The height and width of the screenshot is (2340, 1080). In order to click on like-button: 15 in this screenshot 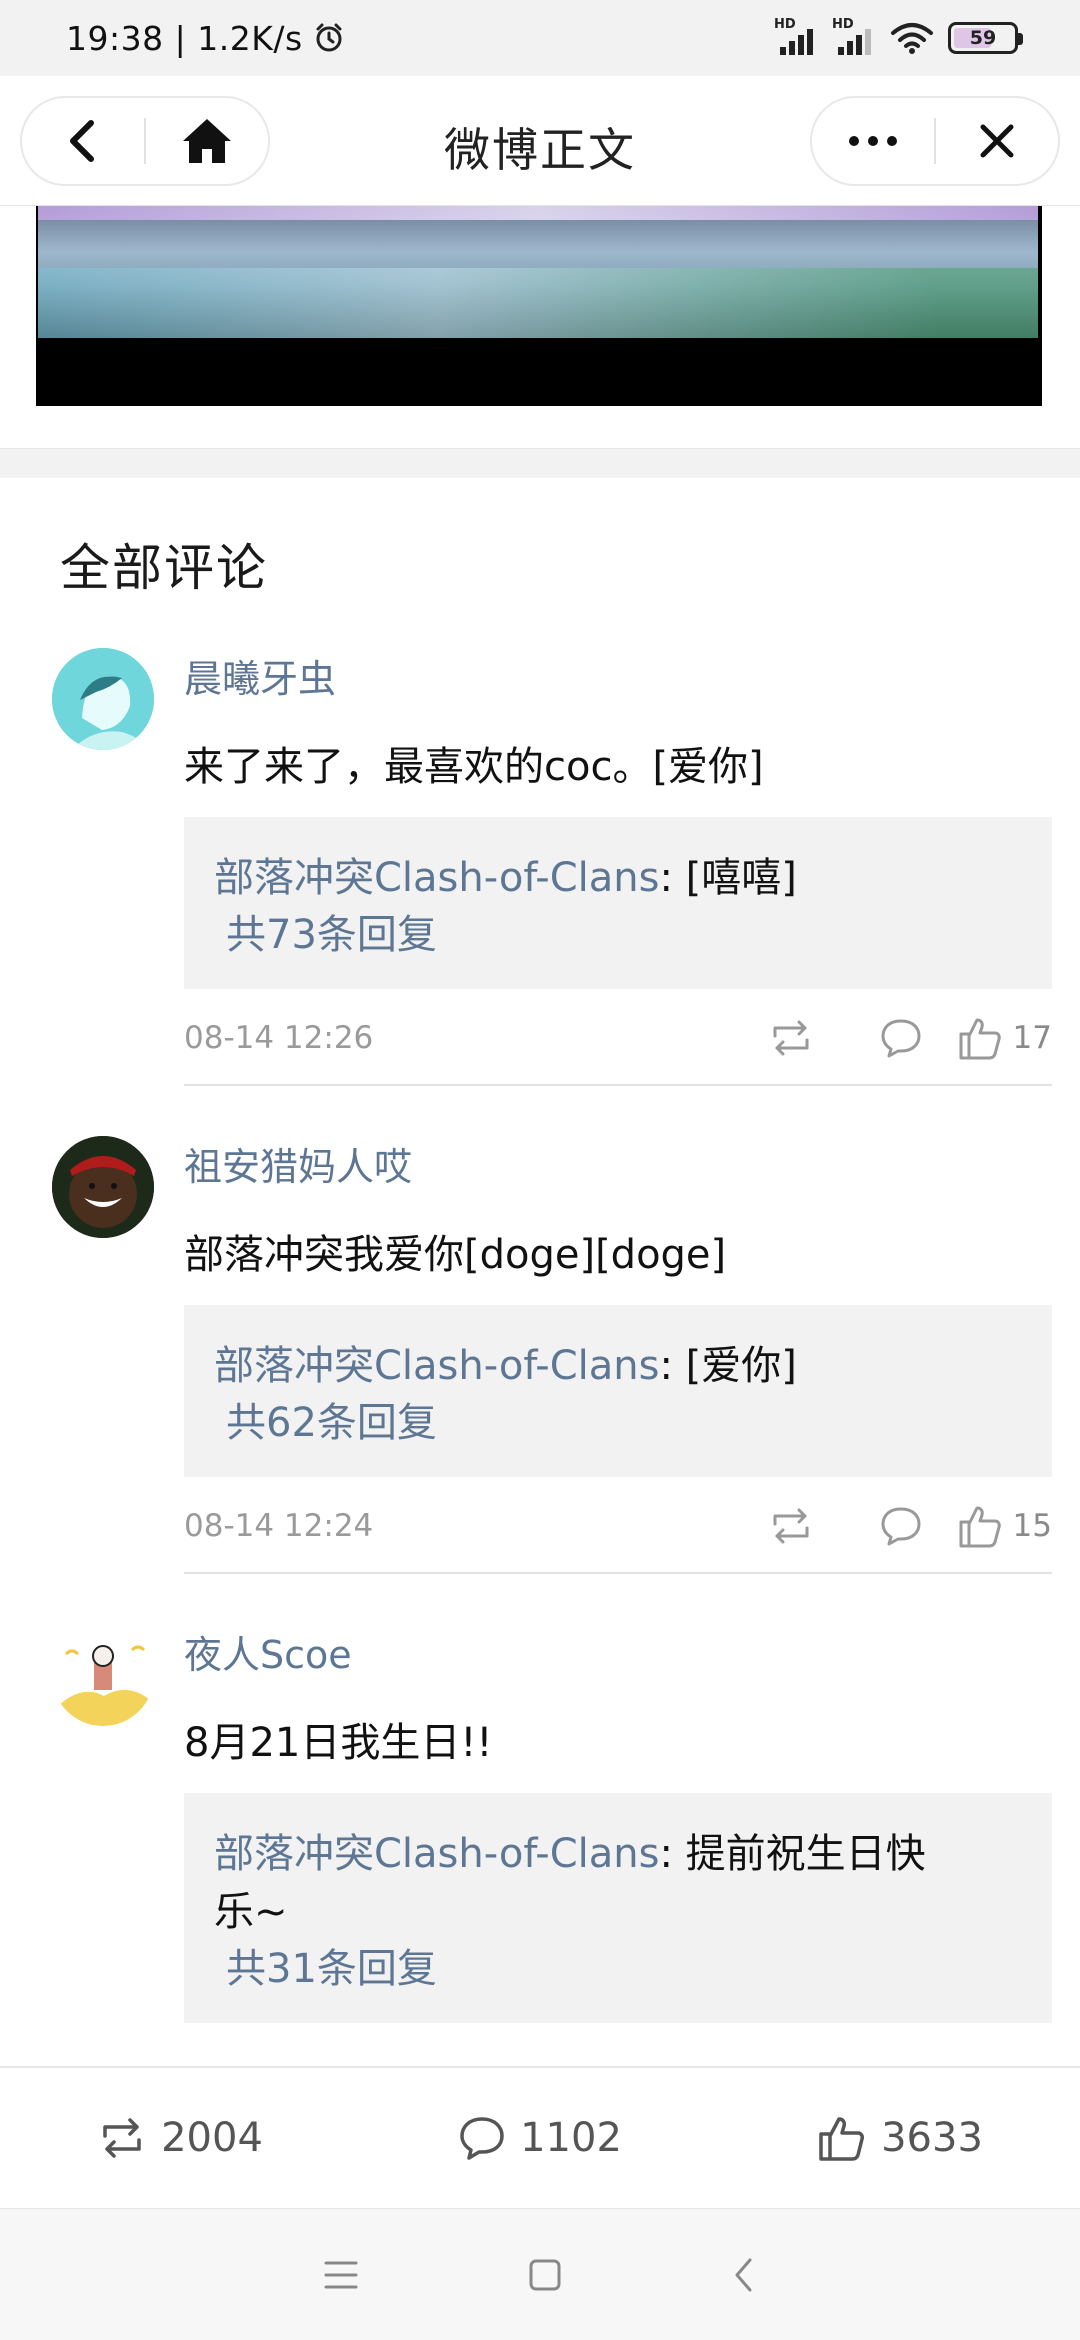, I will do `click(1004, 1526)`.